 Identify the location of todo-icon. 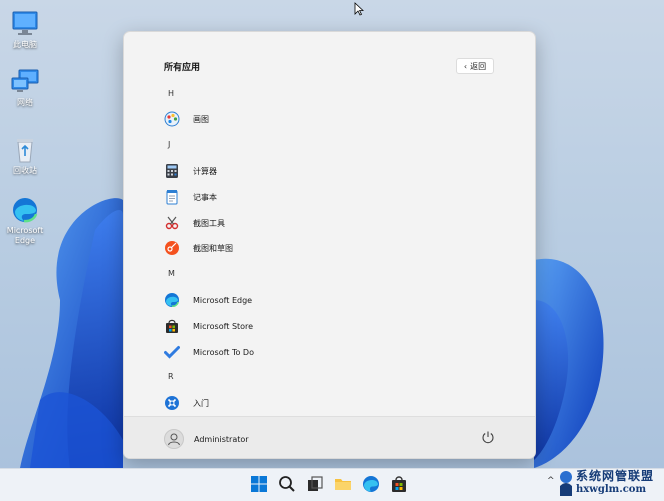
(172, 352).